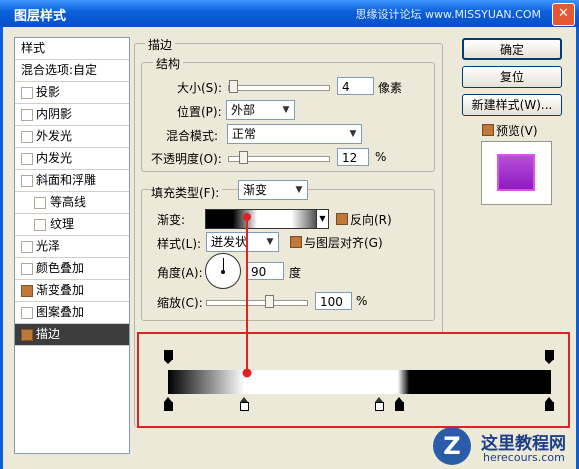  I want to click on style-item-label: 图案叠加, so click(60, 312).